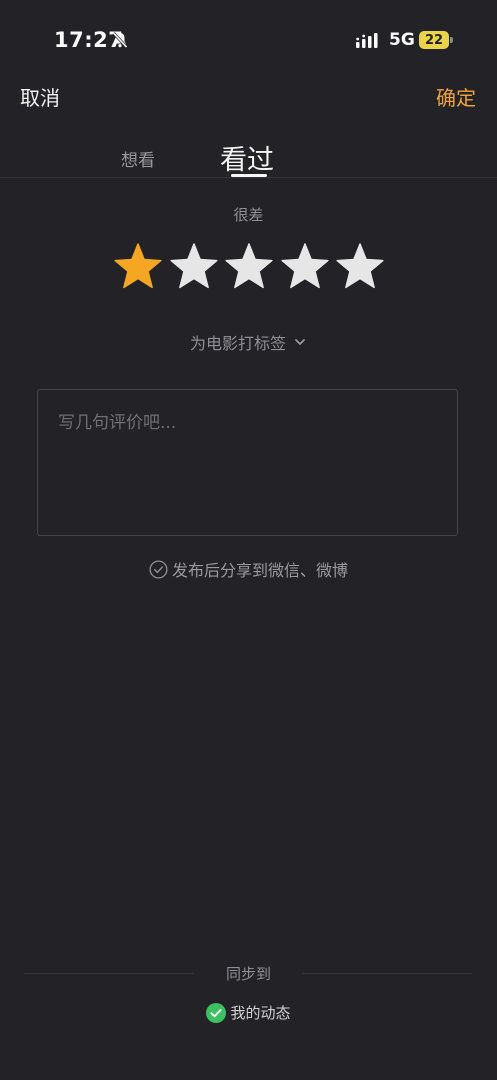 Image resolution: width=497 pixels, height=1080 pixels. I want to click on signal-icon, so click(367, 40).